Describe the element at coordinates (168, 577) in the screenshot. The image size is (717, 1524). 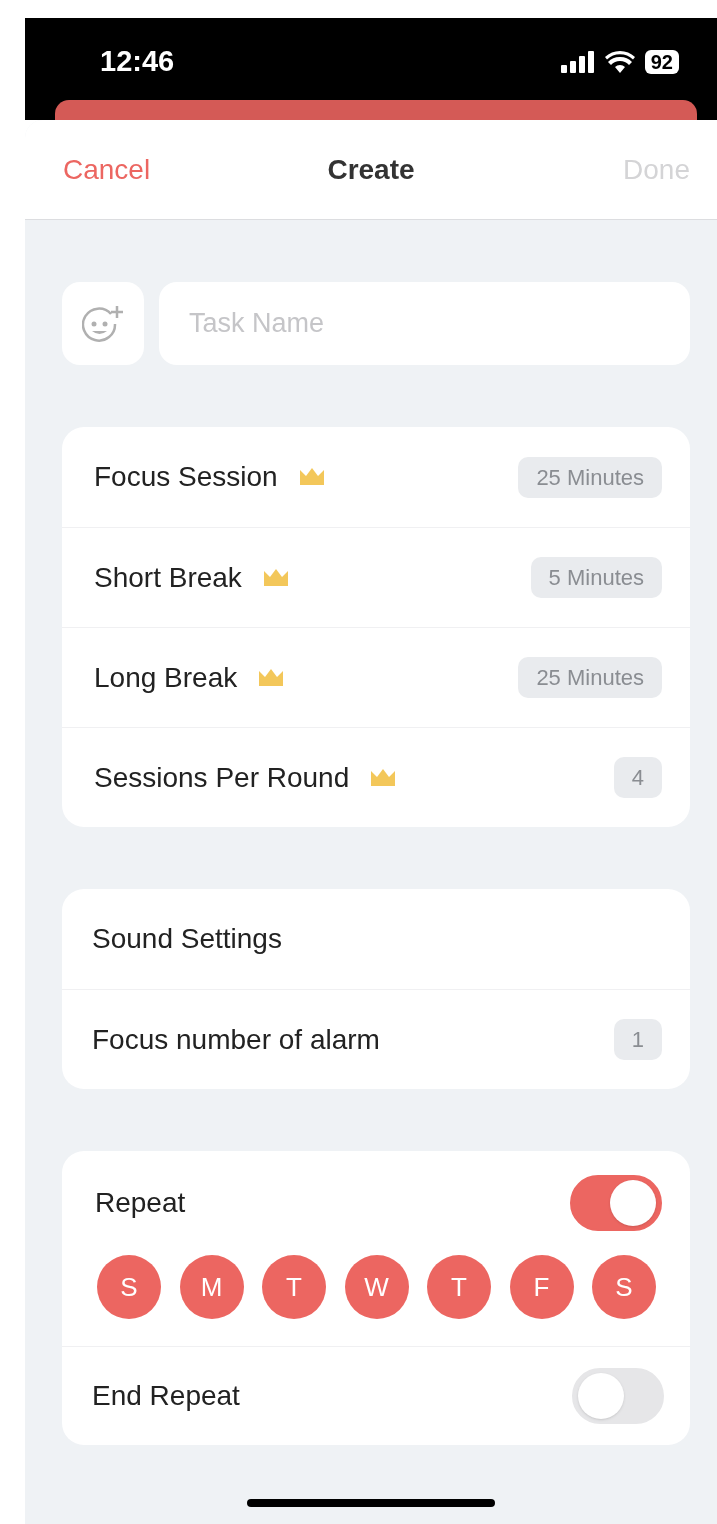
I see `setting-label: Short Break` at that location.